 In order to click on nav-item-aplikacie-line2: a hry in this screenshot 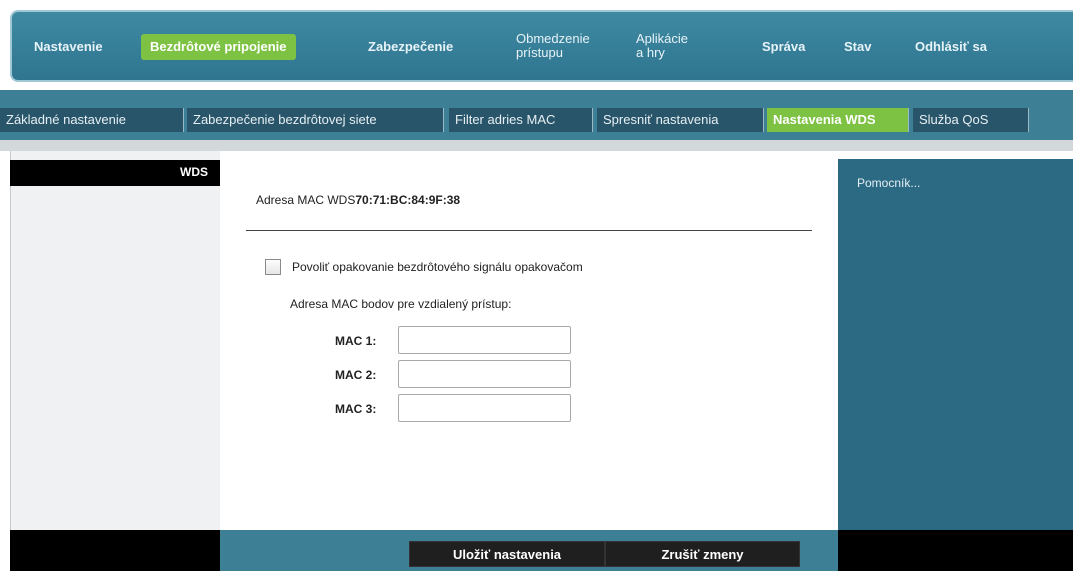, I will do `click(650, 52)`.